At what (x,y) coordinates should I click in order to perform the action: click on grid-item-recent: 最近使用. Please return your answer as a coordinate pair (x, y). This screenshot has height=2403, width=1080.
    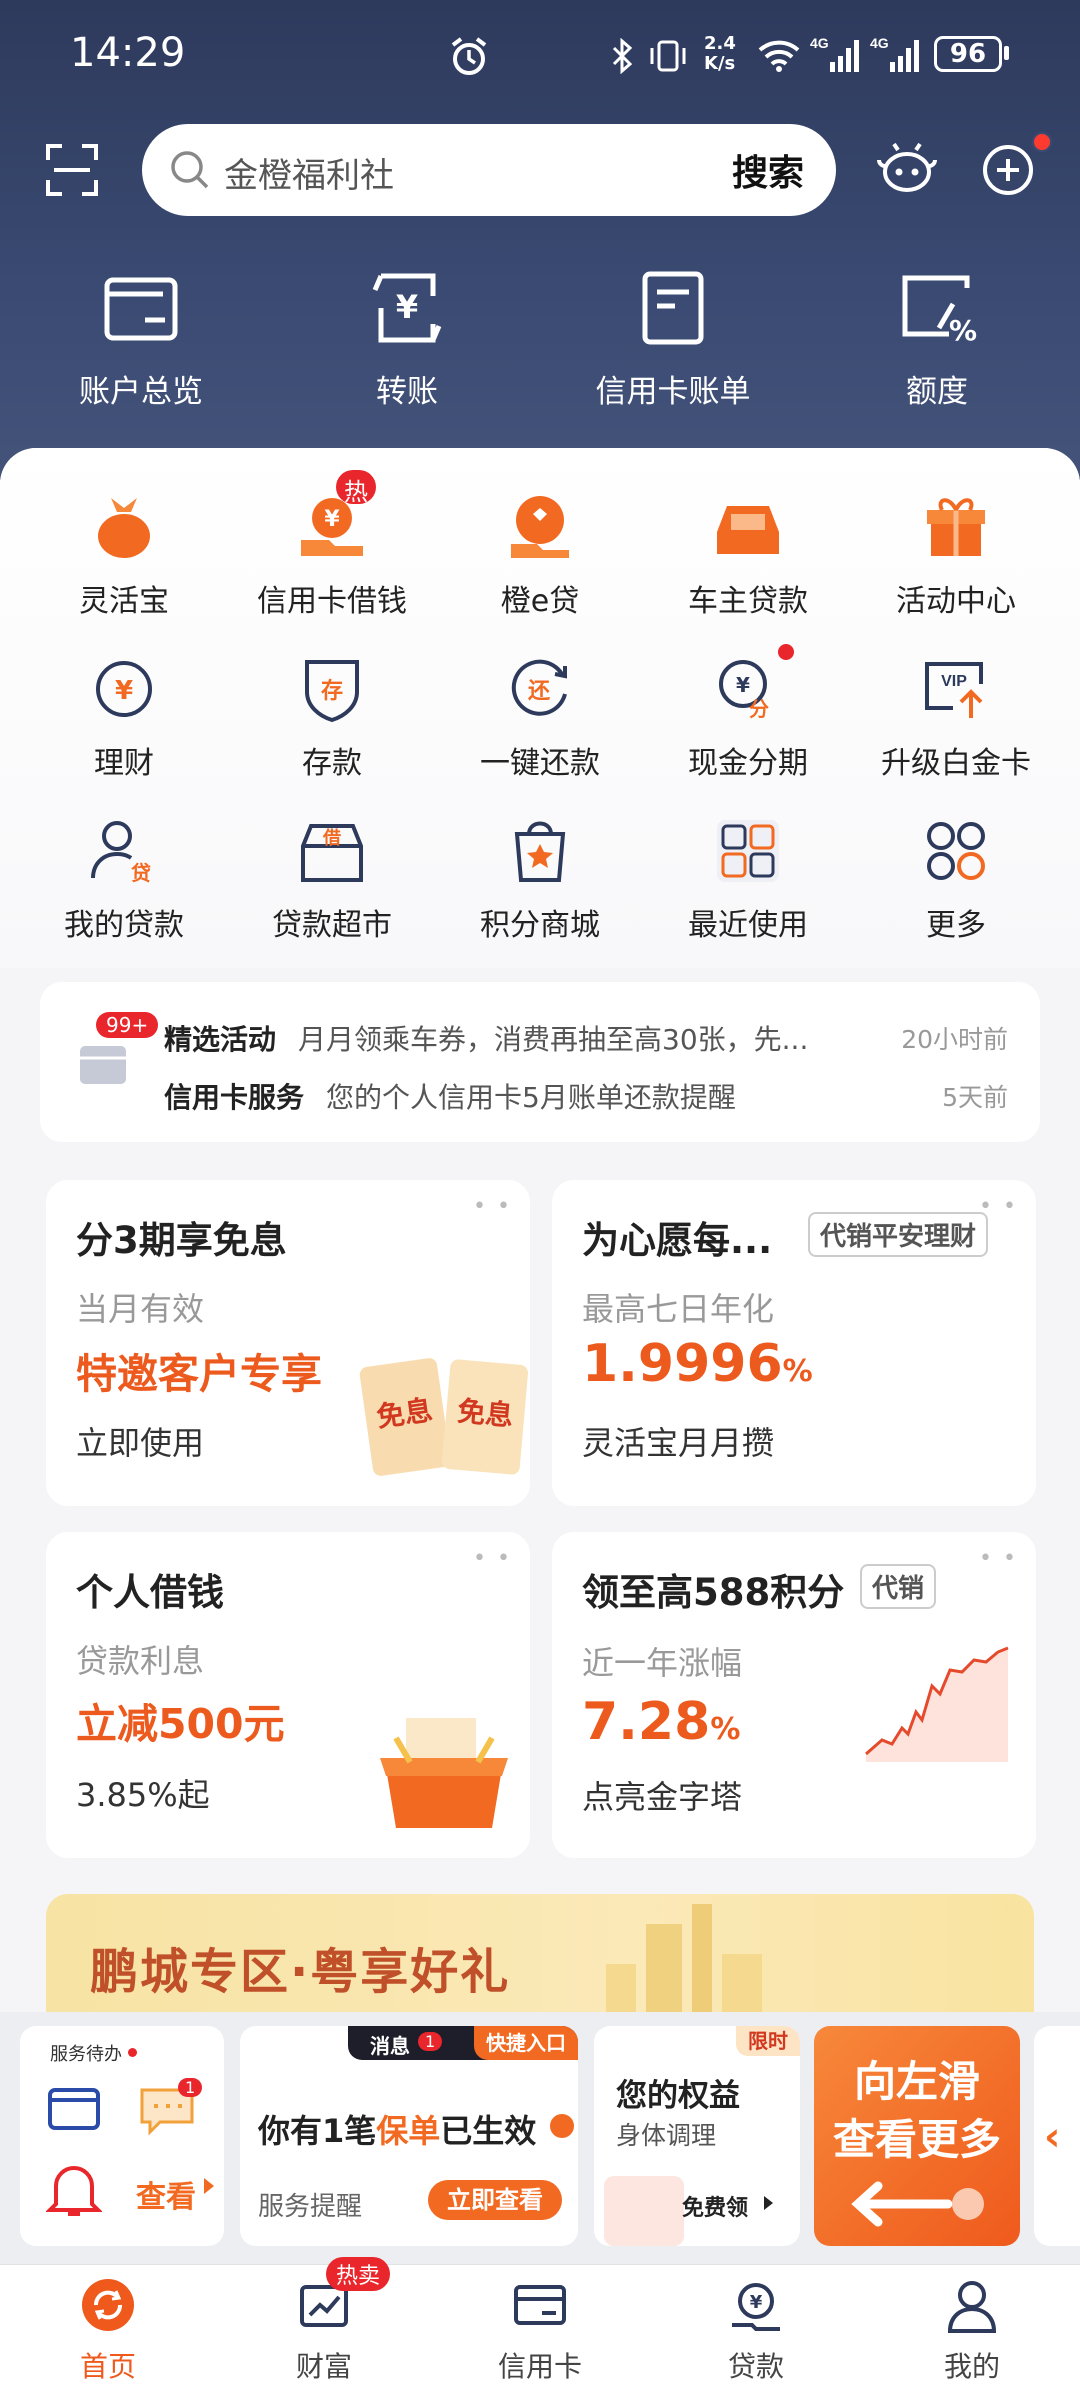
    Looking at the image, I should click on (748, 880).